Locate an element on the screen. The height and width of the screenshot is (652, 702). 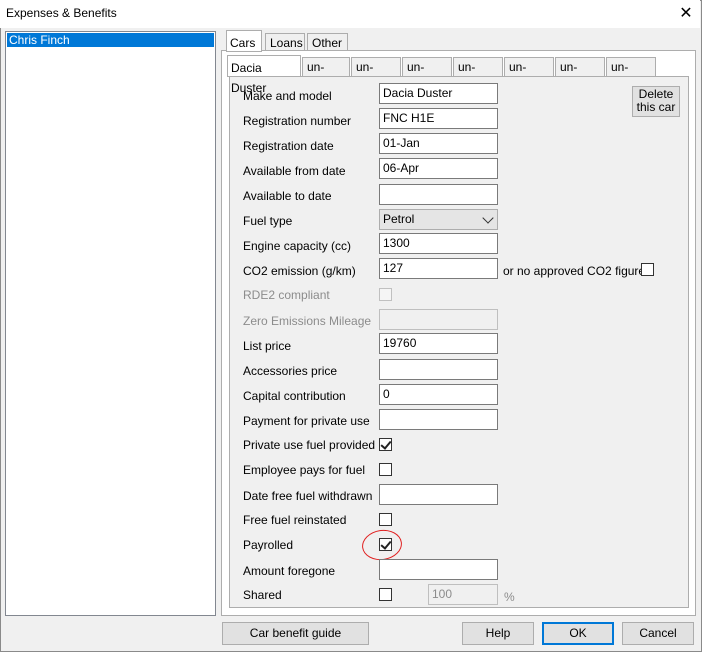
date-free-fuel-withdrawn-label: Date free fuel withdrawn is located at coordinates (308, 496).